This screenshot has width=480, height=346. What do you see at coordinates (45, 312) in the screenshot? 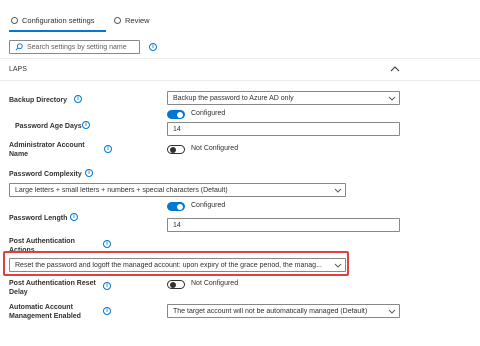
I see `auto-account-mgmt-label: Automatic Account Management Enabled` at bounding box center [45, 312].